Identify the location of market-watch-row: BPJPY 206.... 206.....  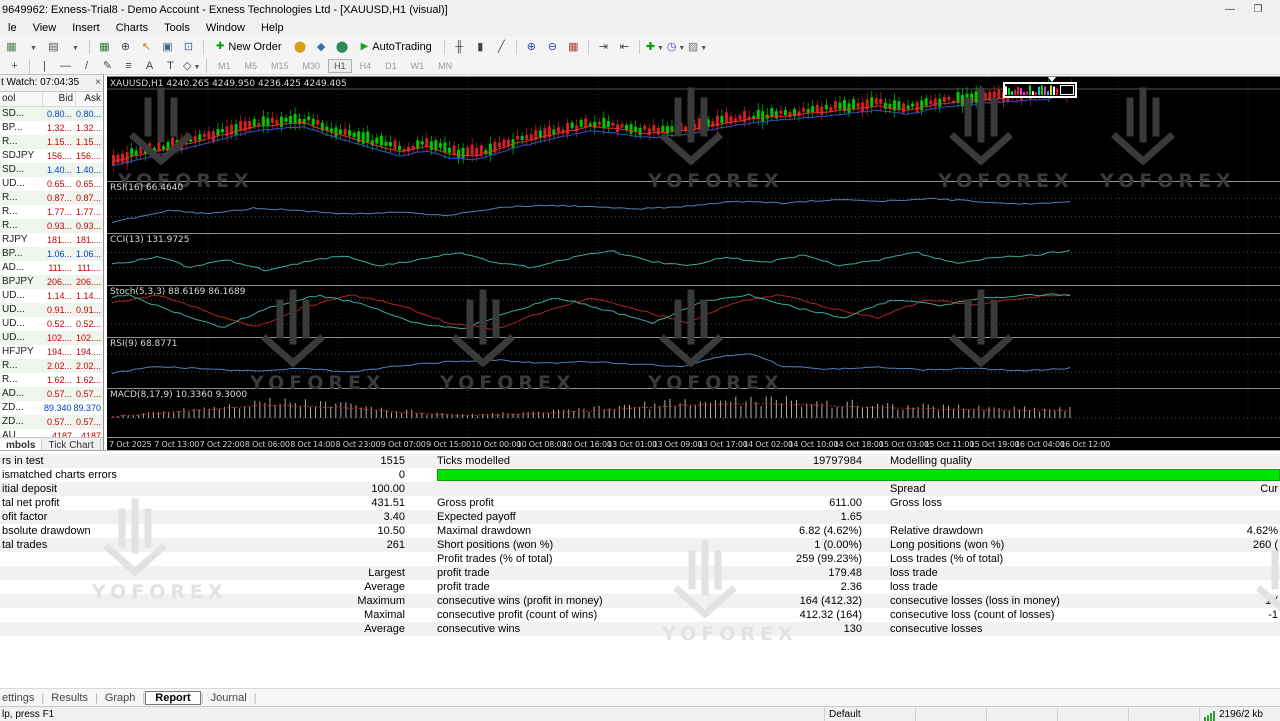
(51, 282).